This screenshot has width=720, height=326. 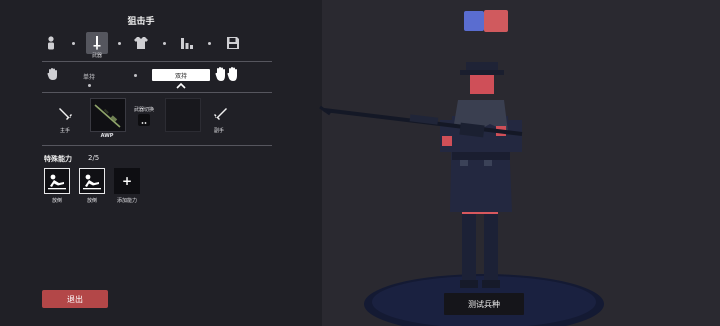 I want to click on ability-label-1: 放倒, so click(x=56, y=201).